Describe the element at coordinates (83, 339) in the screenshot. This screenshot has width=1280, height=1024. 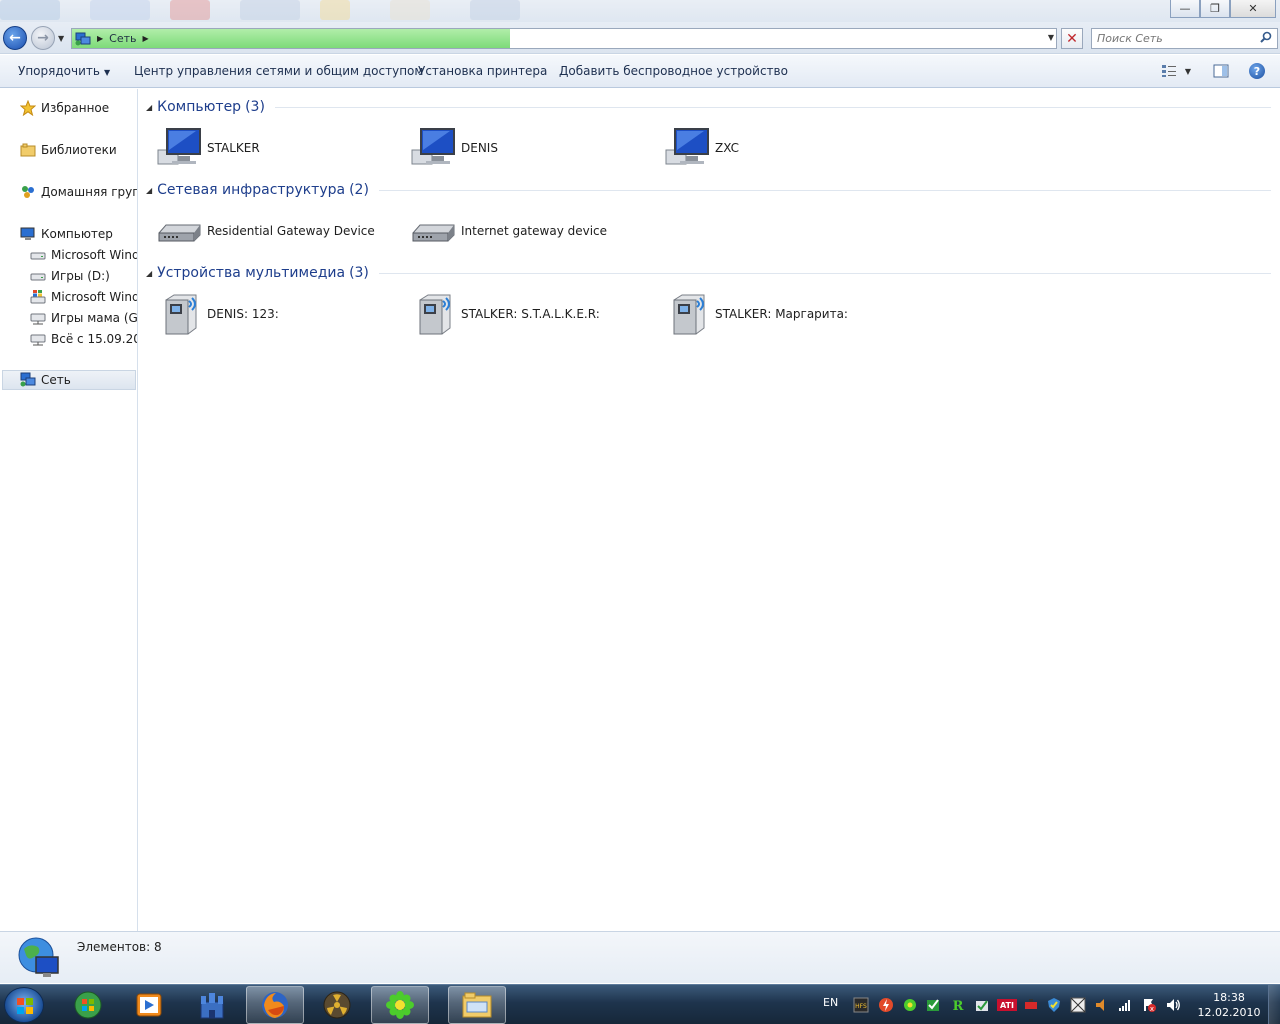
I see `sidebar-item-network-drive: Всё с 15.09.2009` at that location.